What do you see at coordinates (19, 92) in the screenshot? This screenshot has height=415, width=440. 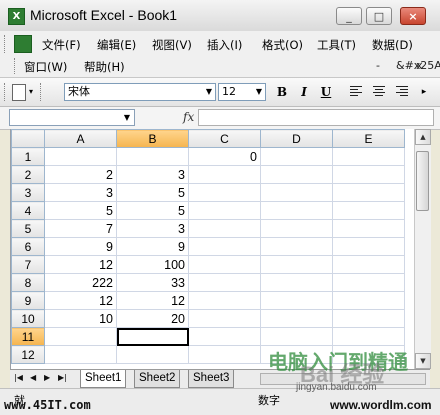 I see `new-document-icon` at bounding box center [19, 92].